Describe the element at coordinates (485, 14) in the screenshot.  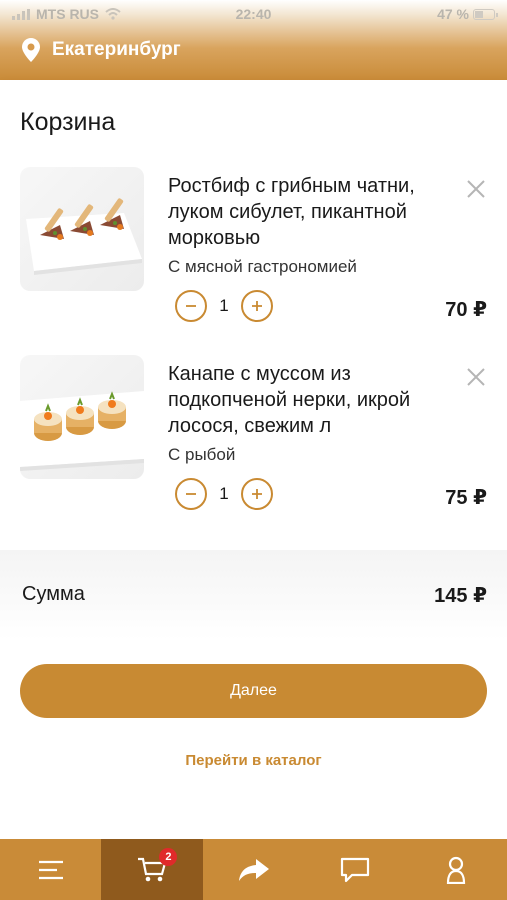
I see `battery-icon` at that location.